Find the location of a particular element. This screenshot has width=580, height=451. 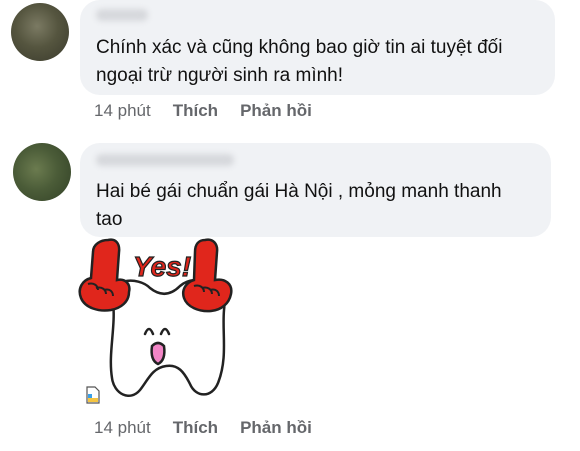

mouth is located at coordinates (158, 353).